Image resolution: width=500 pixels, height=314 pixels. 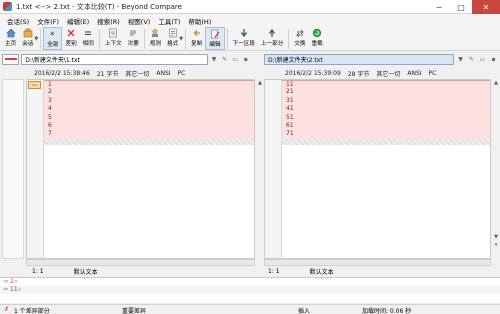 I want to click on show-all-button: * 全部, so click(x=53, y=38).